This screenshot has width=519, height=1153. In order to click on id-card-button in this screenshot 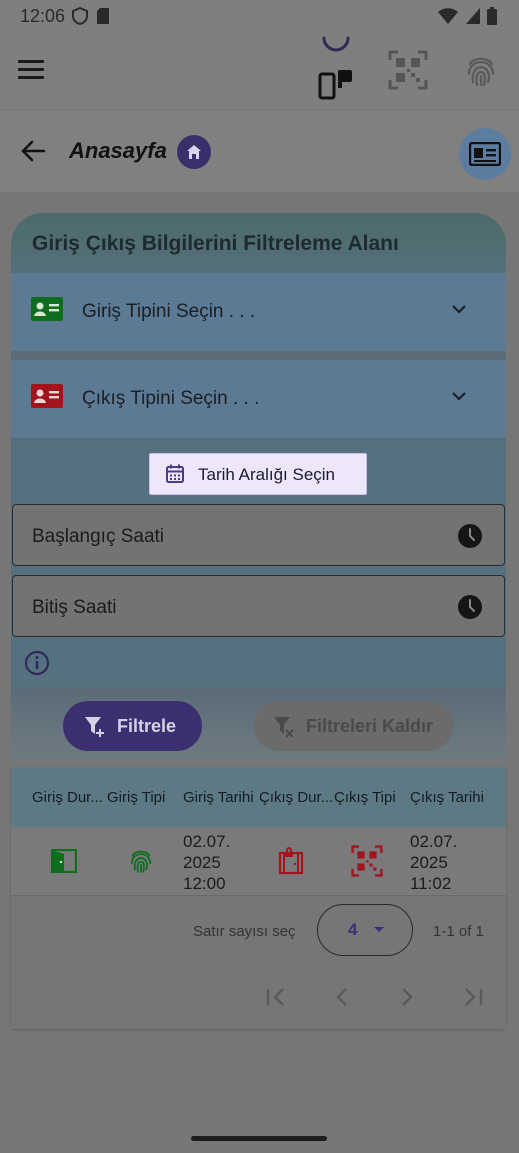, I will do `click(485, 154)`.